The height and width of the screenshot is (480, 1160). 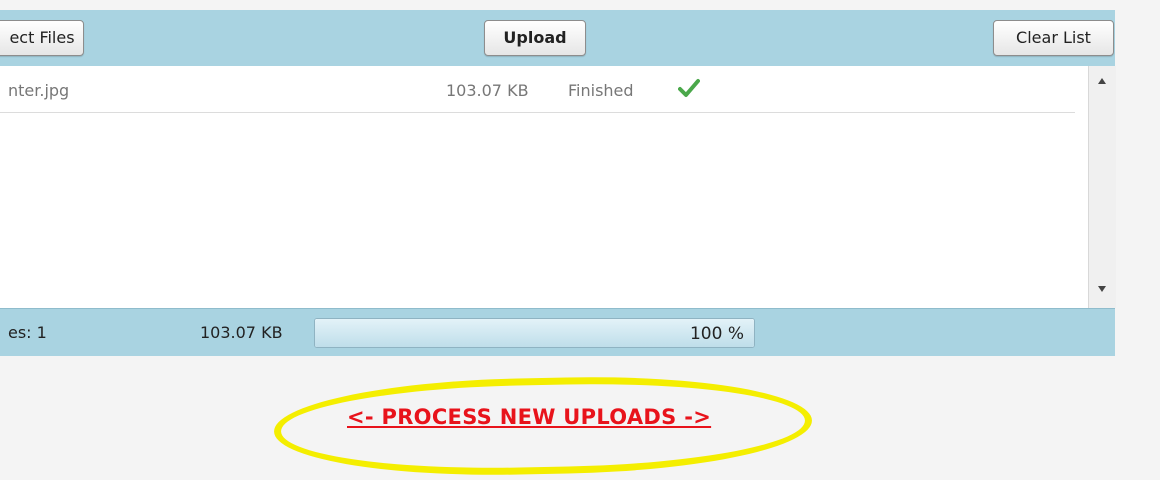 What do you see at coordinates (537, 89) in the screenshot?
I see `file-row: nter.jpg 103.07 KB Finished` at bounding box center [537, 89].